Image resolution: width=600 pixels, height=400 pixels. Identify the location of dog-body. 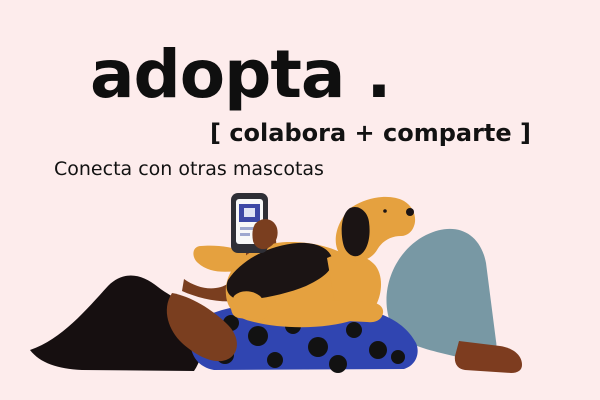
(301, 284).